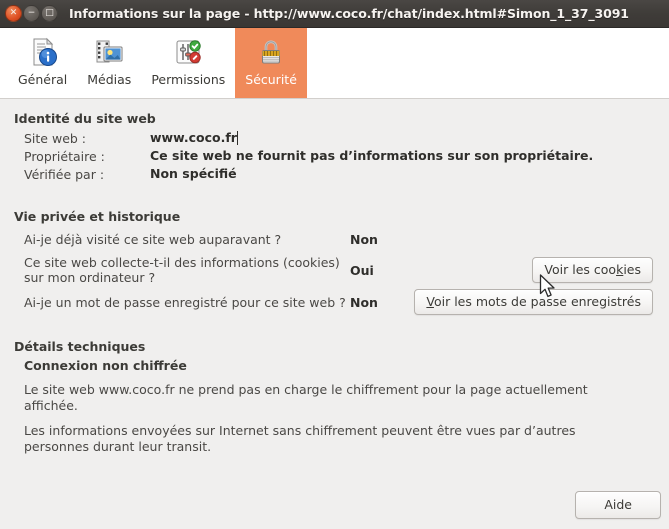 The height and width of the screenshot is (529, 669). What do you see at coordinates (271, 52) in the screenshot?
I see `padlock-icon` at bounding box center [271, 52].